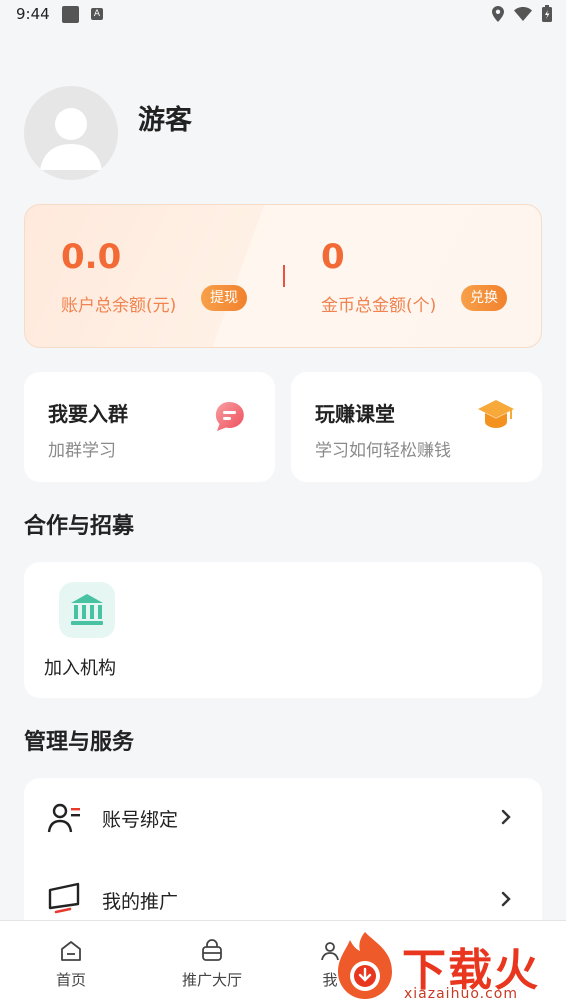 This screenshot has width=566, height=1007. Describe the element at coordinates (333, 257) in the screenshot. I see `coins-total-value: 0` at that location.